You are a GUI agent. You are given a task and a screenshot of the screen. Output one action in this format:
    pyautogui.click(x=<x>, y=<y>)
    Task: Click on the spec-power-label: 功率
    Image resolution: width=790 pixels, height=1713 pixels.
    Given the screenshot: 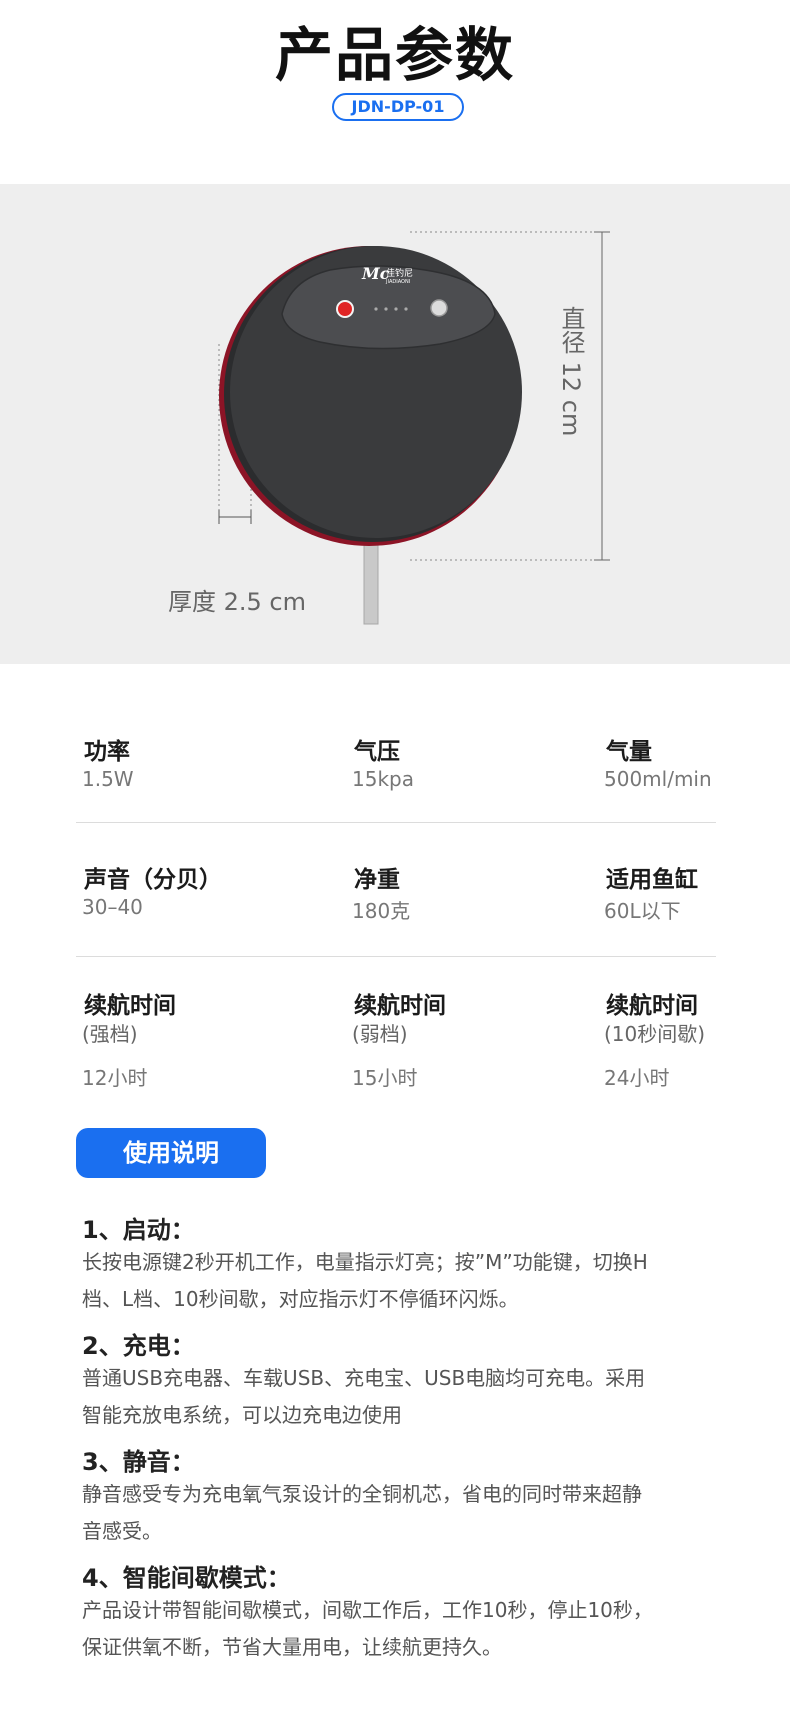 What is the action you would take?
    pyautogui.click(x=107, y=752)
    